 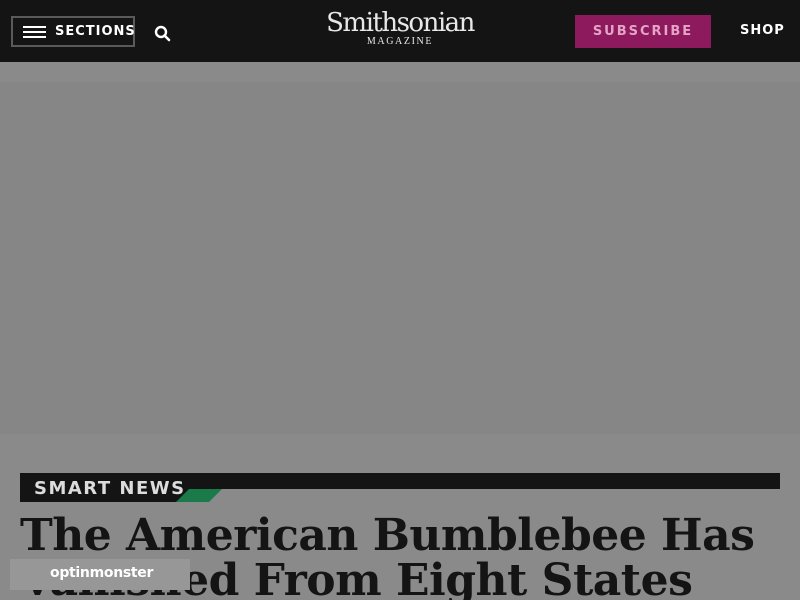 I want to click on site-logo: Smithsonian MAGAZINE, so click(x=400, y=30).